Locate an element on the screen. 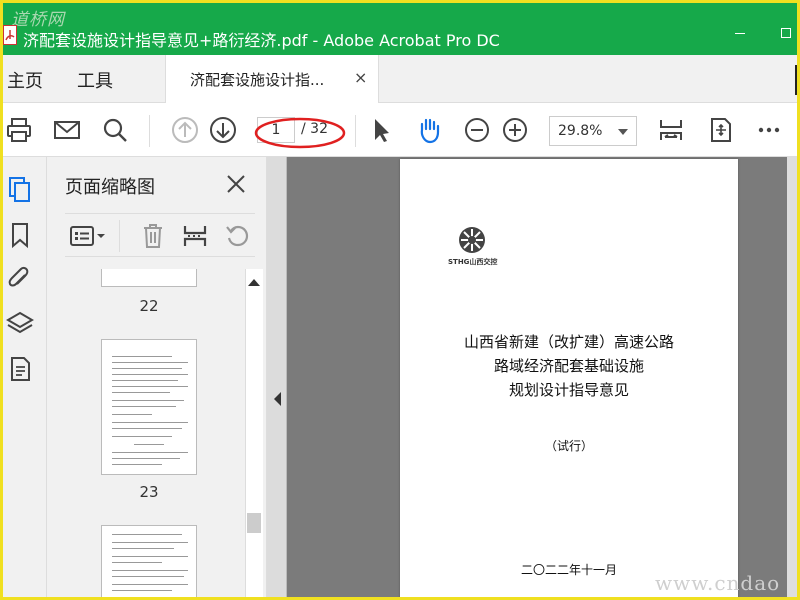  delete-icon is located at coordinates (153, 236).